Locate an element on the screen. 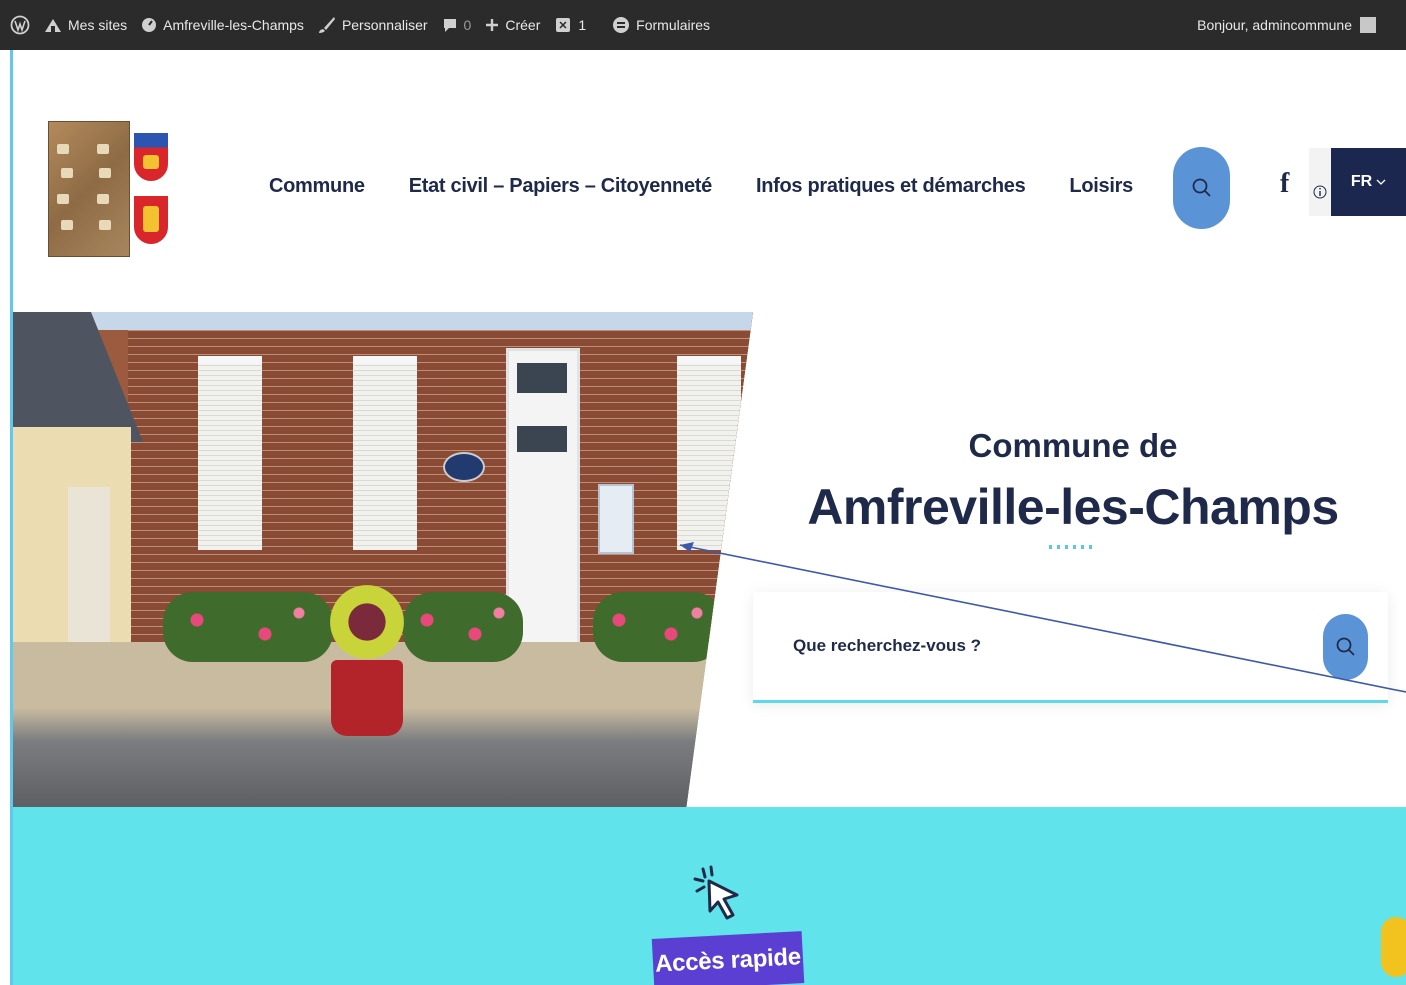 This screenshot has width=1406, height=985. info-button is located at coordinates (1320, 182).